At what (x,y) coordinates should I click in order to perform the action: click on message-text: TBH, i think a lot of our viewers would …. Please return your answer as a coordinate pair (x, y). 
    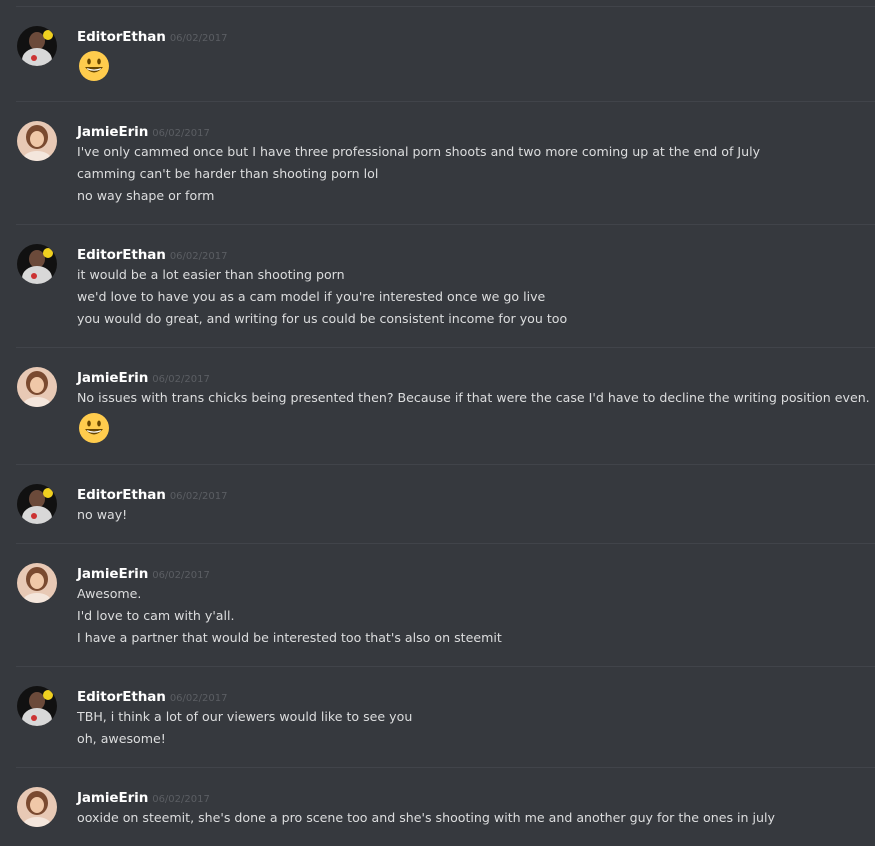
    Looking at the image, I should click on (245, 716).